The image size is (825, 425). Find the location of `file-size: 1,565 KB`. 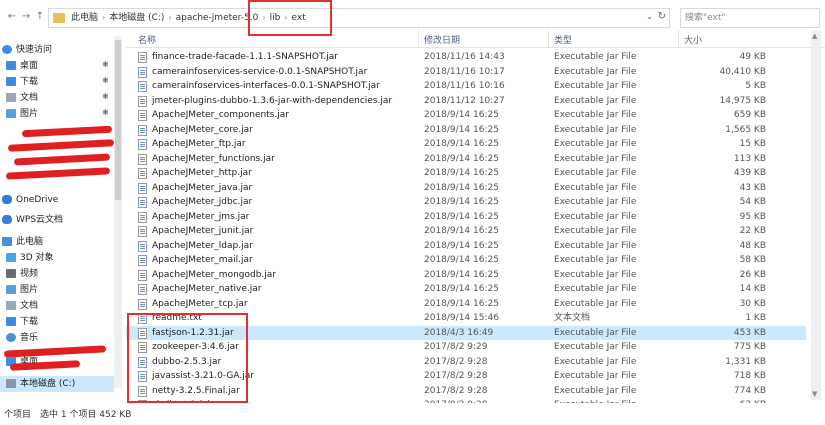

file-size: 1,565 KB is located at coordinates (745, 129).